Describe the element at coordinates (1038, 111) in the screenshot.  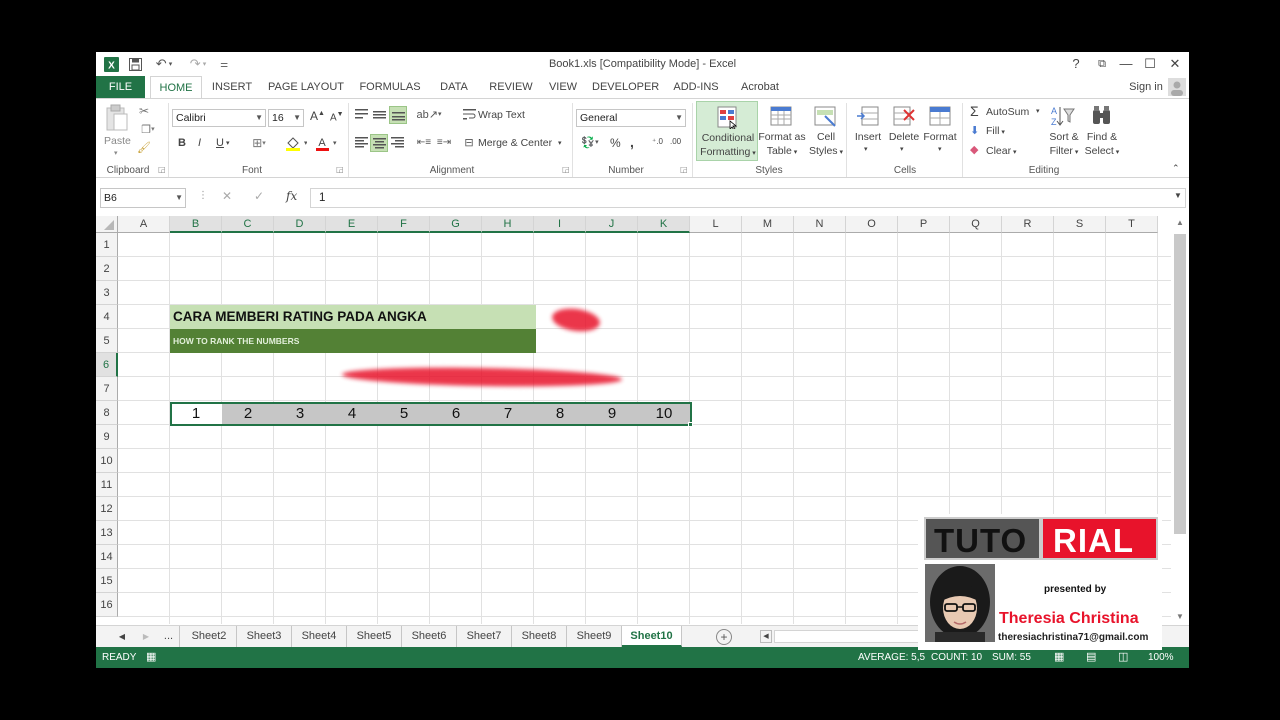
I see `autosum-dropdown-icon: ▾` at that location.